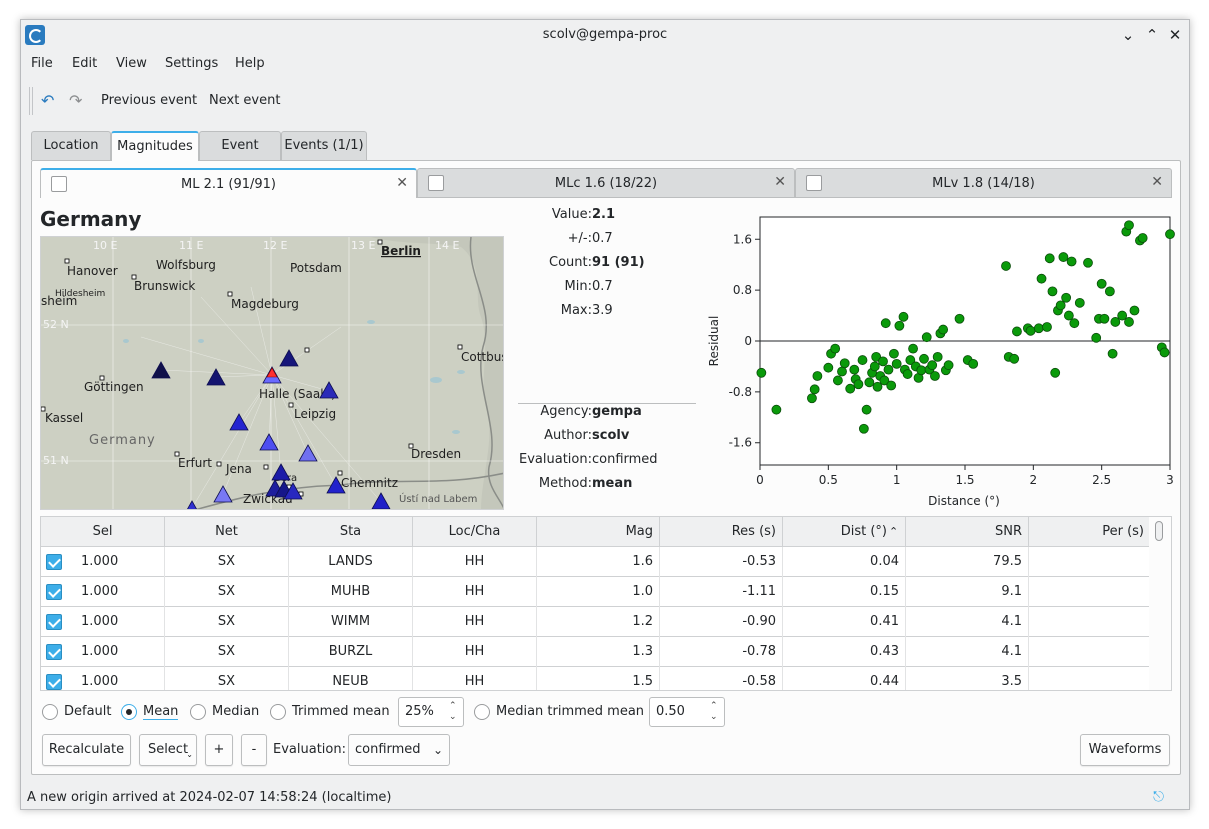  I want to click on radio-default-label: Default, so click(88, 711).